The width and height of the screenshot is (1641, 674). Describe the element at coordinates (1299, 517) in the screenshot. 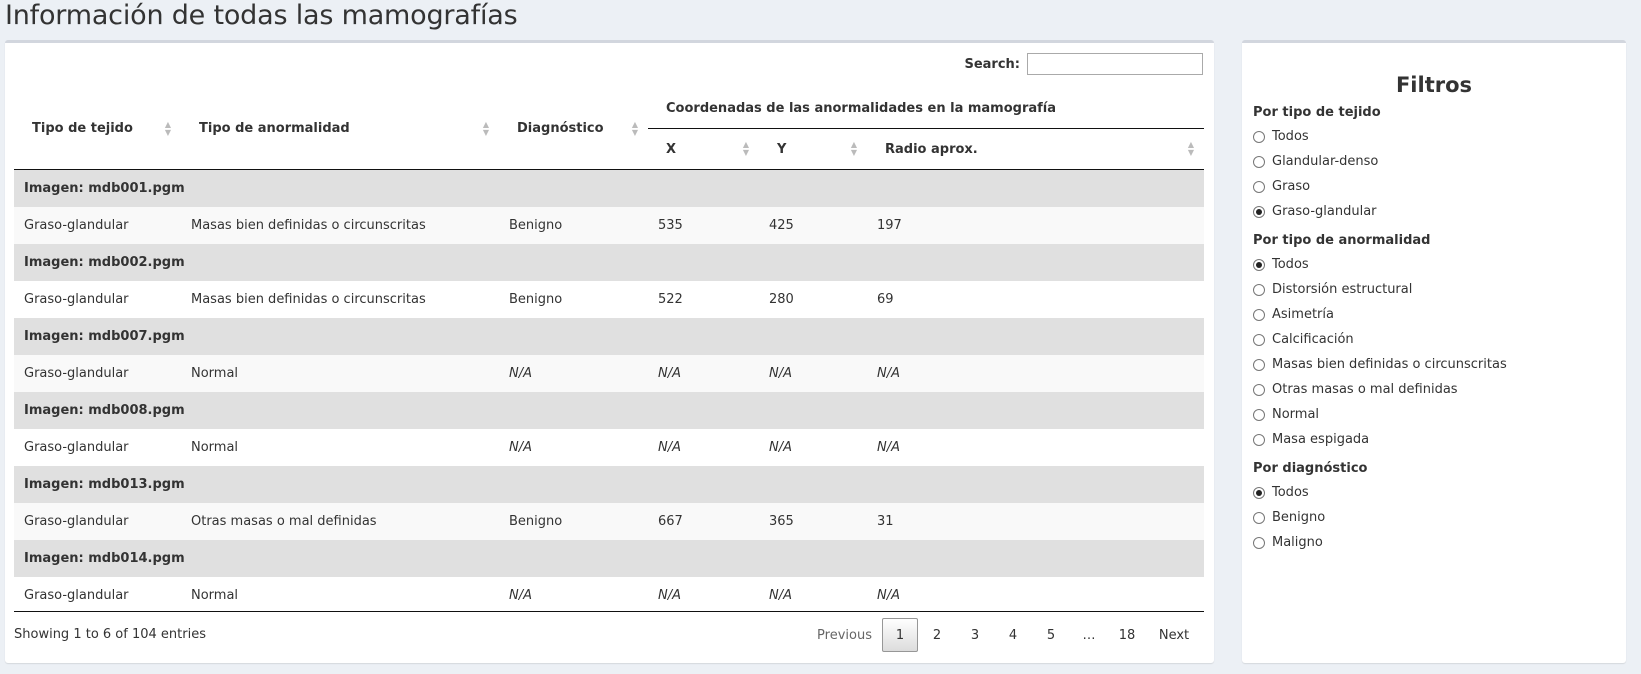

I see `radio-option-label: Benigno` at that location.